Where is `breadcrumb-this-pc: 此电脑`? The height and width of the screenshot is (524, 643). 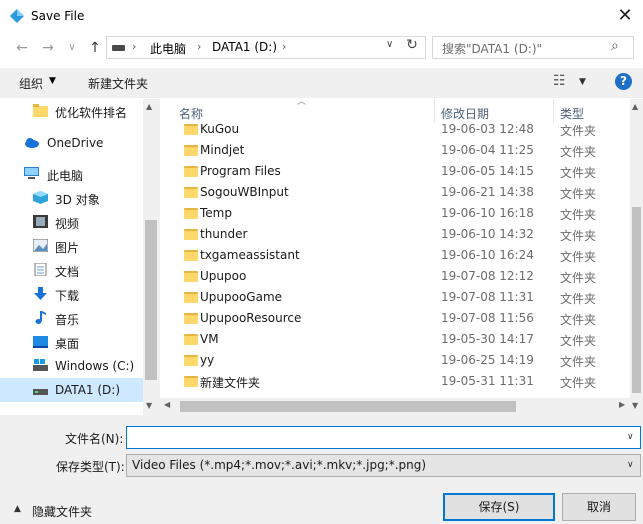 breadcrumb-this-pc: 此电脑 is located at coordinates (168, 48).